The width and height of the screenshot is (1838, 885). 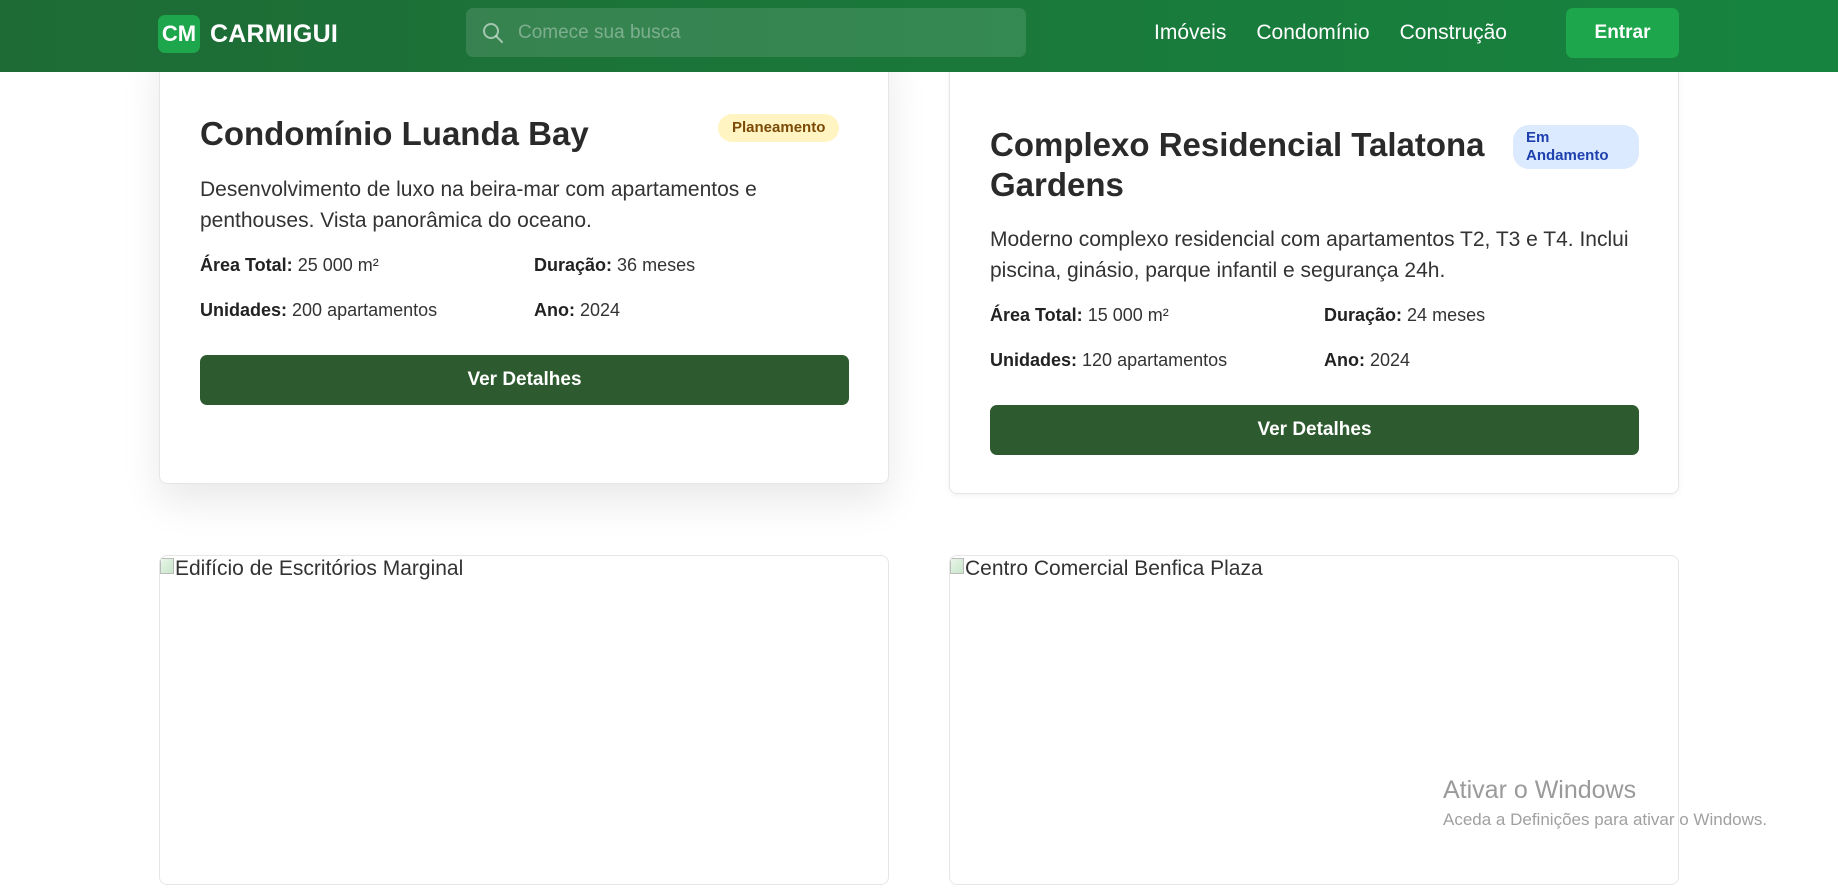 I want to click on spec-duration-value: 24 meses, so click(x=1446, y=315).